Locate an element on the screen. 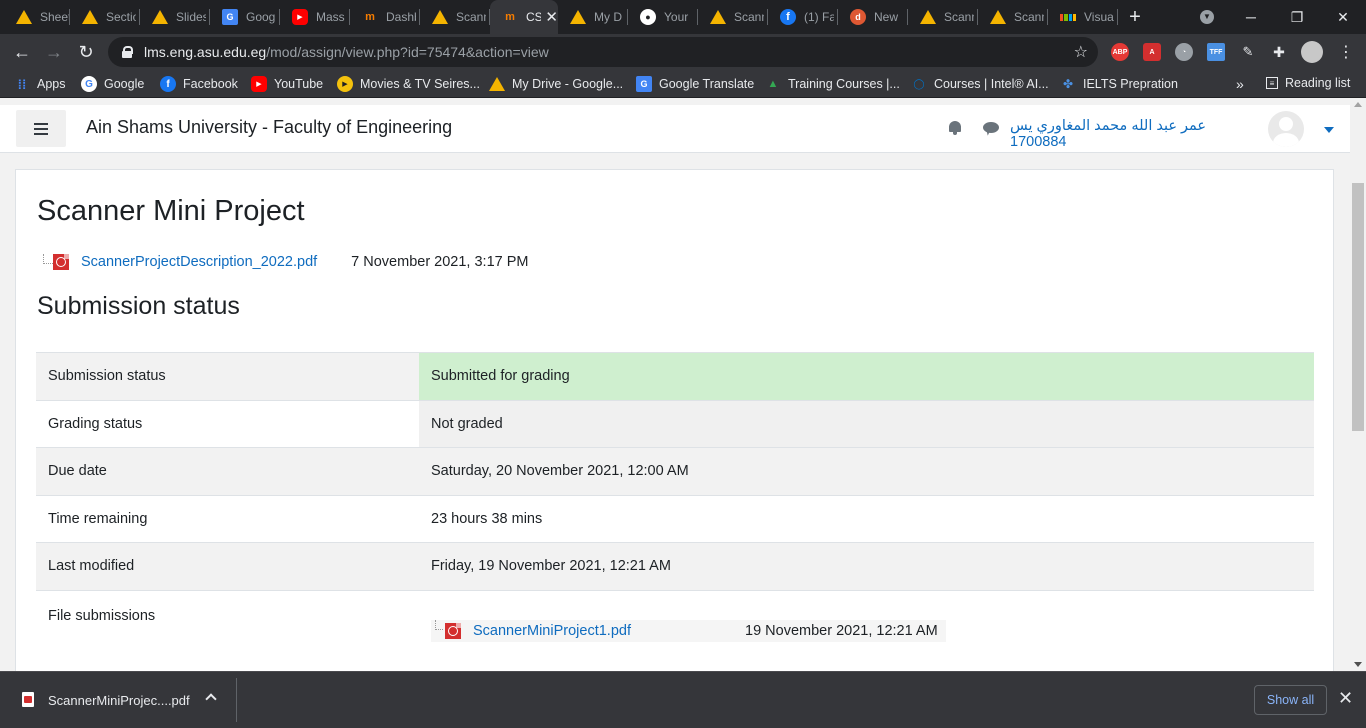 The height and width of the screenshot is (728, 1366). user-name: عمر عبد الله محمد المغاوري يس 1700884 is located at coordinates (1137, 134).